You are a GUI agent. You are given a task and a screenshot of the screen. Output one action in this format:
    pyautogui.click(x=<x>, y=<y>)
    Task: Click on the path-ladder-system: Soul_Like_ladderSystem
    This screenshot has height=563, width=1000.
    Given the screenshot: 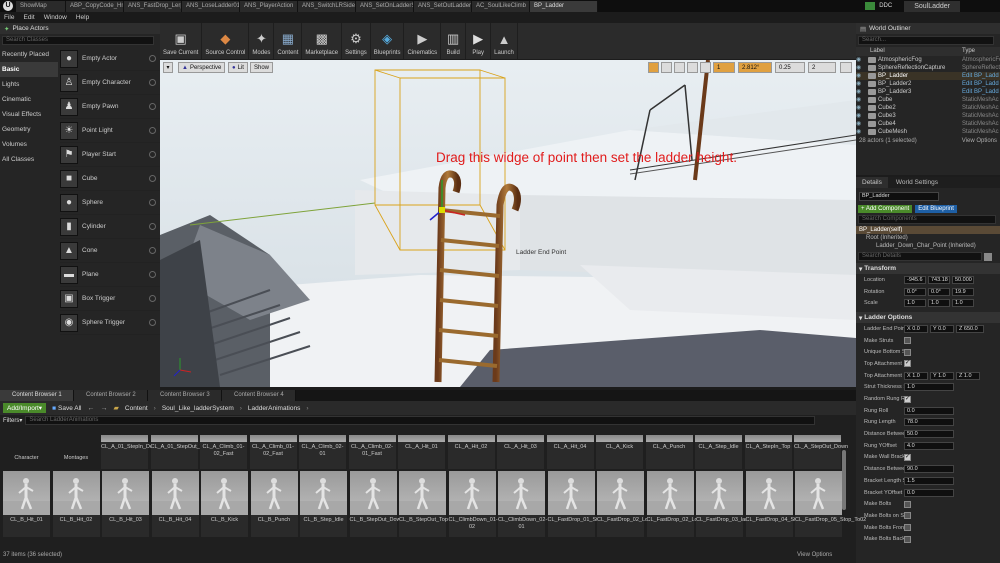 What is the action you would take?
    pyautogui.click(x=198, y=408)
    